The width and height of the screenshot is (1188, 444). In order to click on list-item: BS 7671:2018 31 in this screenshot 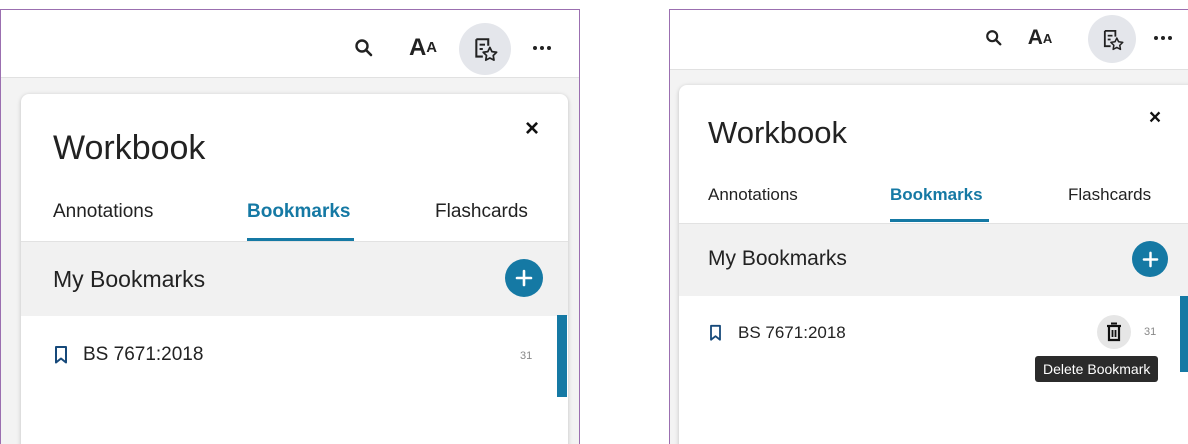, I will do `click(294, 358)`.